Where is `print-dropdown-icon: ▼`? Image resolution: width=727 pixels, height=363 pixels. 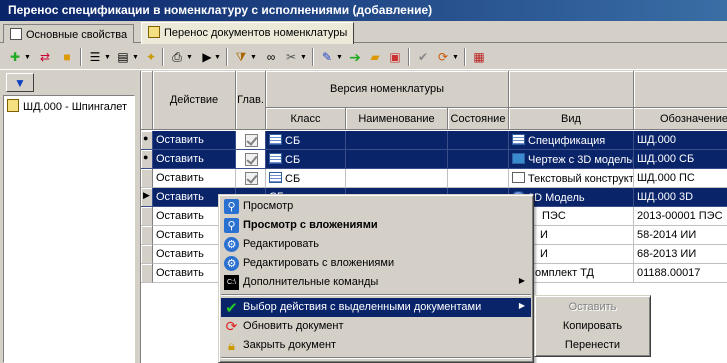
print-dropdown-icon: ▼ is located at coordinates (189, 57).